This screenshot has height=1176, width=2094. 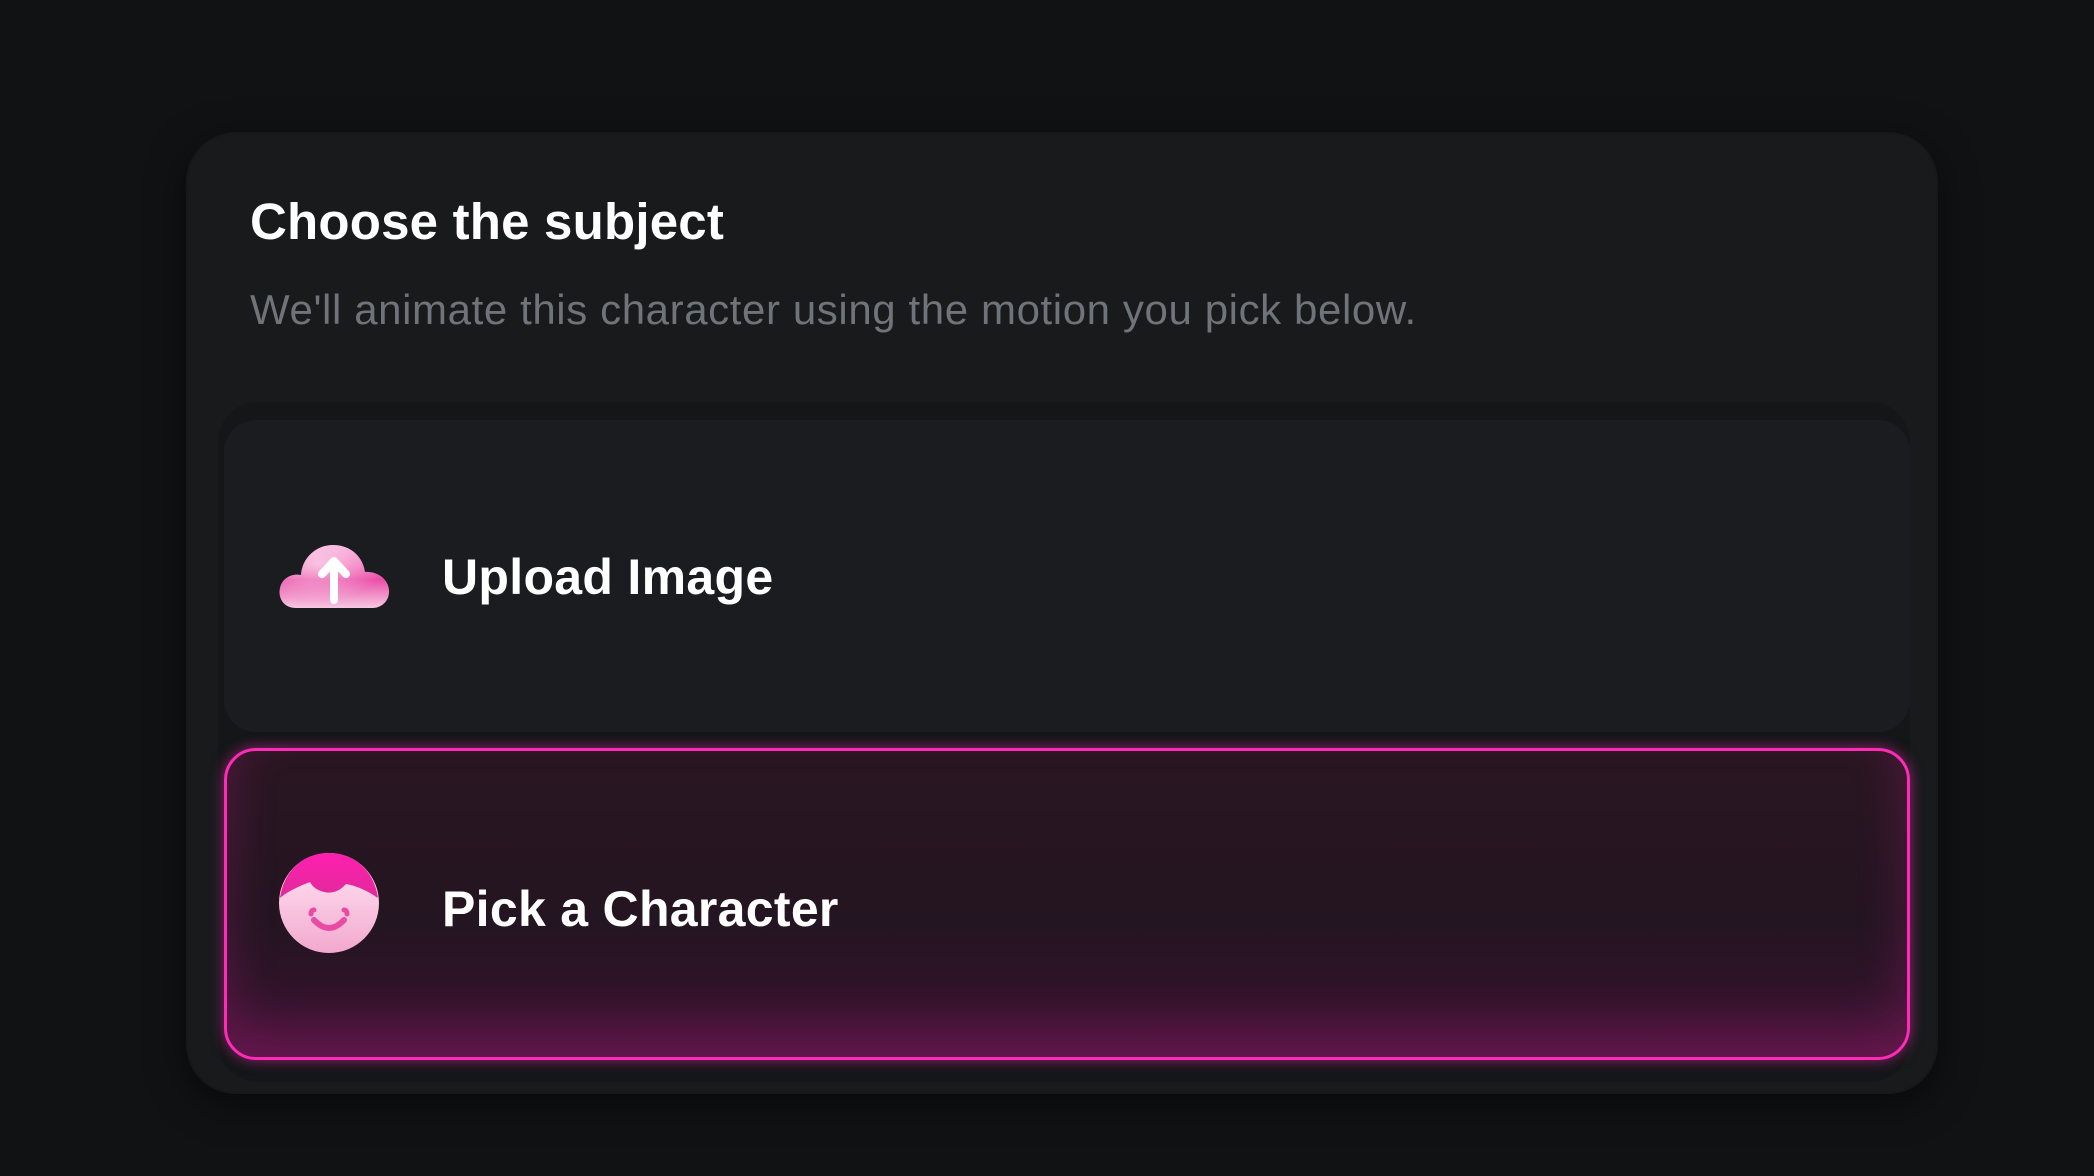 What do you see at coordinates (487, 221) in the screenshot?
I see `section-title: Choose the subject` at bounding box center [487, 221].